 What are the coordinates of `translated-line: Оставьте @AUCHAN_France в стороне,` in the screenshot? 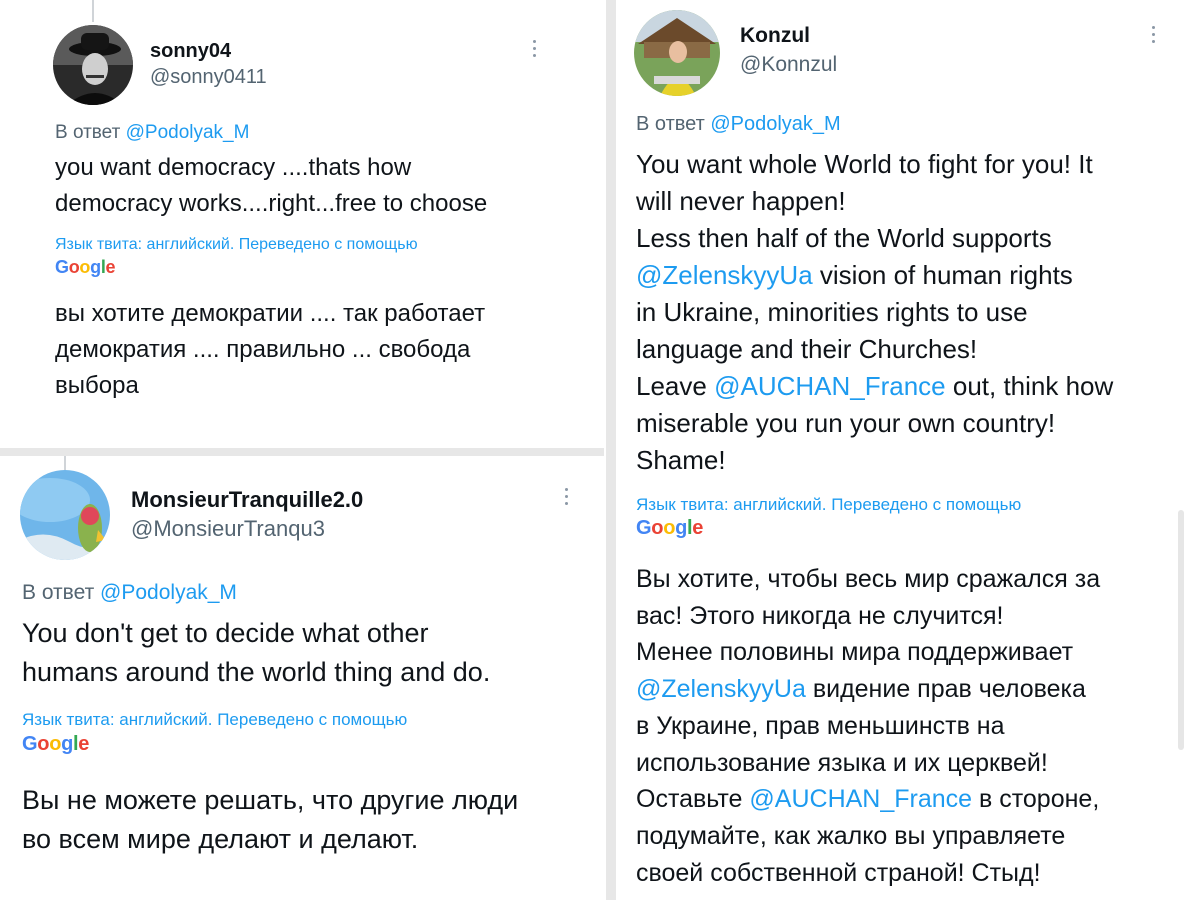 It's located at (908, 799).